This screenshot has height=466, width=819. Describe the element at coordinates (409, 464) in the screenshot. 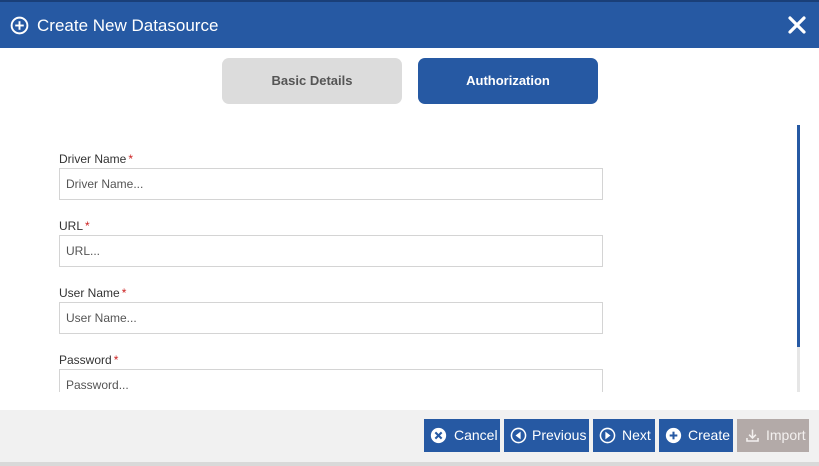

I see `bottom-strip` at that location.